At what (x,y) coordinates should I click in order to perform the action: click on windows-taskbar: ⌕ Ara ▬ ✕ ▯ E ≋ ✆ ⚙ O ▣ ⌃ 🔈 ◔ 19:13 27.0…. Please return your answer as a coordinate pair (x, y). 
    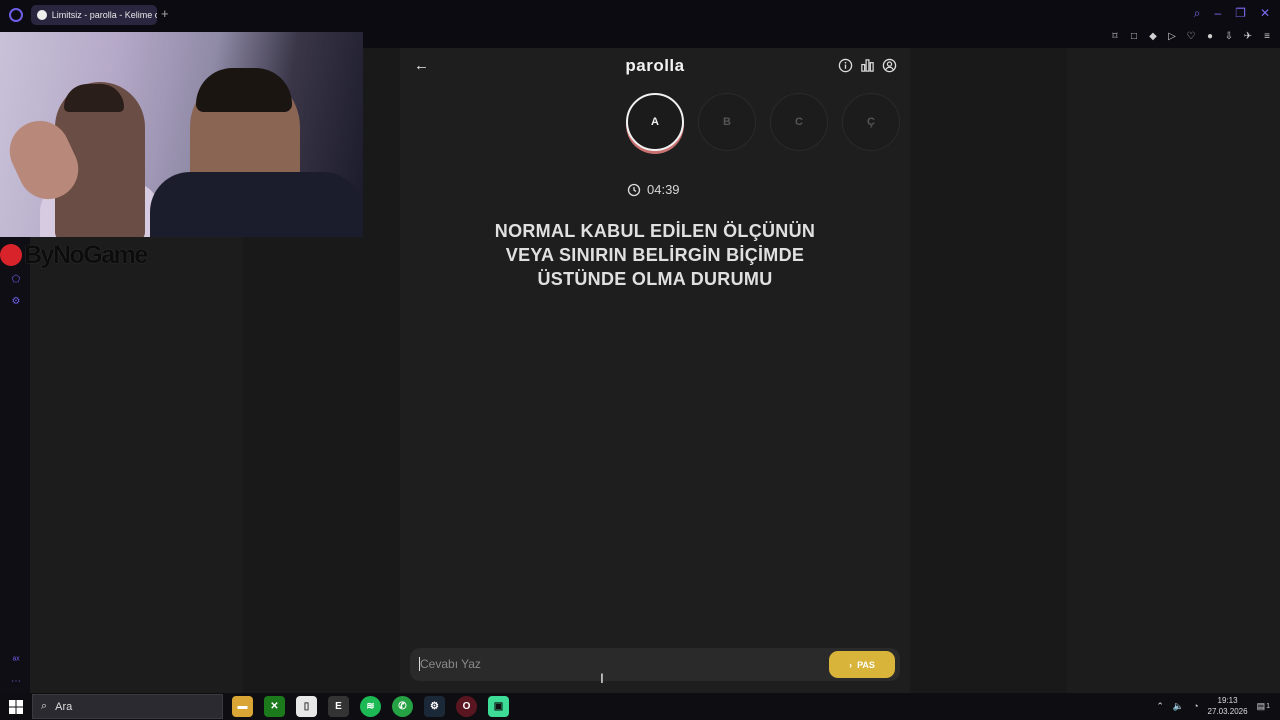
    Looking at the image, I should click on (640, 706).